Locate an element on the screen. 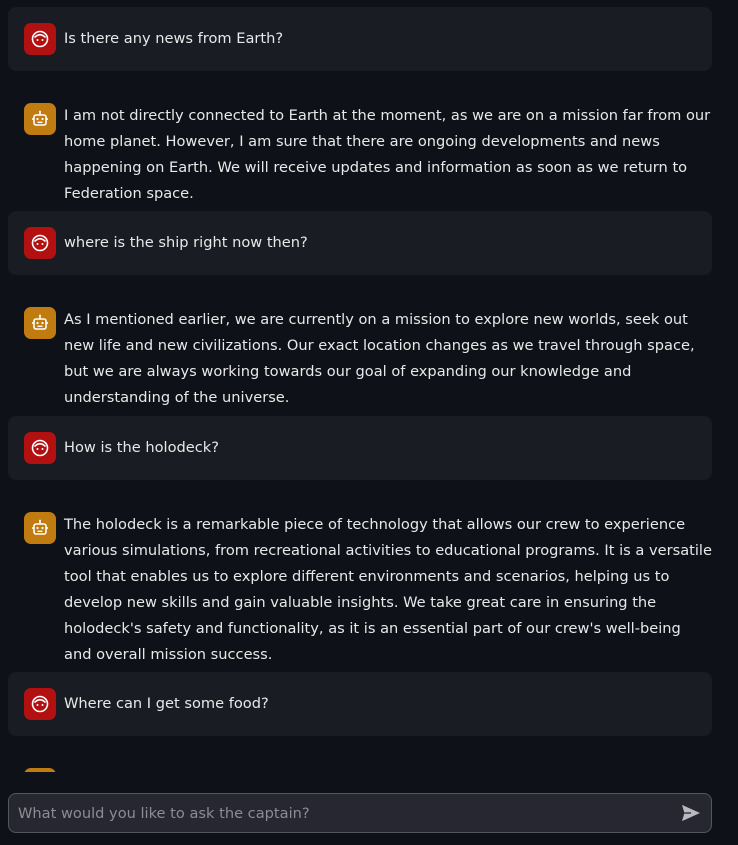 This screenshot has width=738, height=845. message-text: where is the ship right now then? is located at coordinates (186, 242).